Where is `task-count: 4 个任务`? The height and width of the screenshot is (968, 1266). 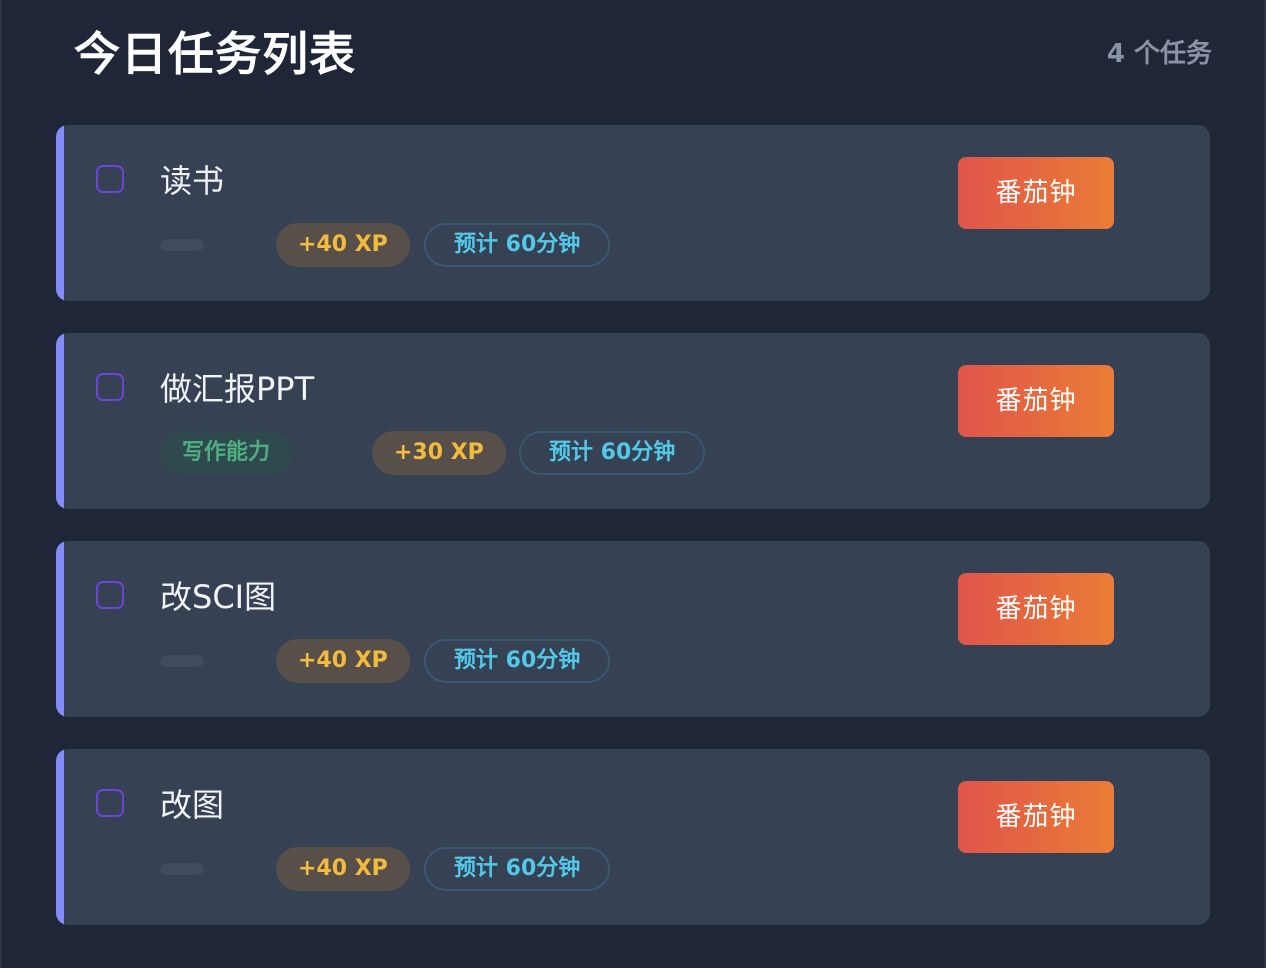 task-count: 4 个任务 is located at coordinates (1159, 54).